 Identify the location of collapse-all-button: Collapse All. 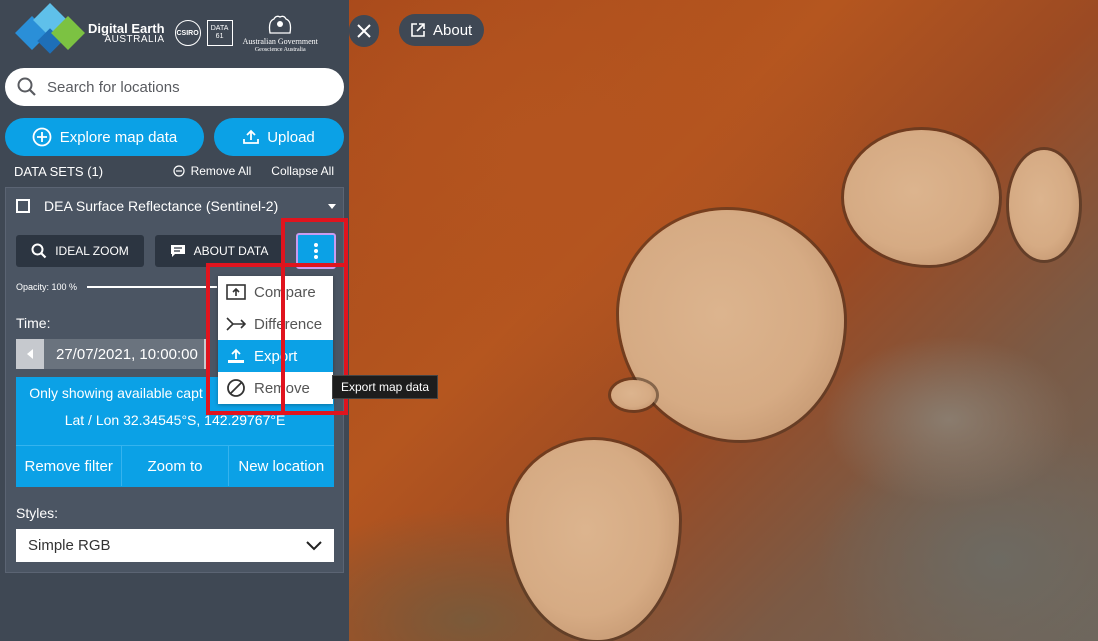
(302, 171).